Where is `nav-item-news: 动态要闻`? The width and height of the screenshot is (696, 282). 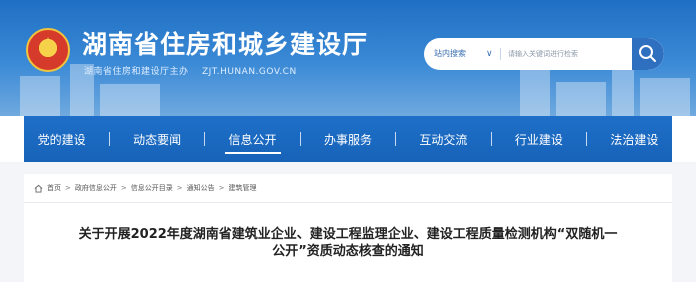
nav-item-news: 动态要闻 is located at coordinates (157, 139).